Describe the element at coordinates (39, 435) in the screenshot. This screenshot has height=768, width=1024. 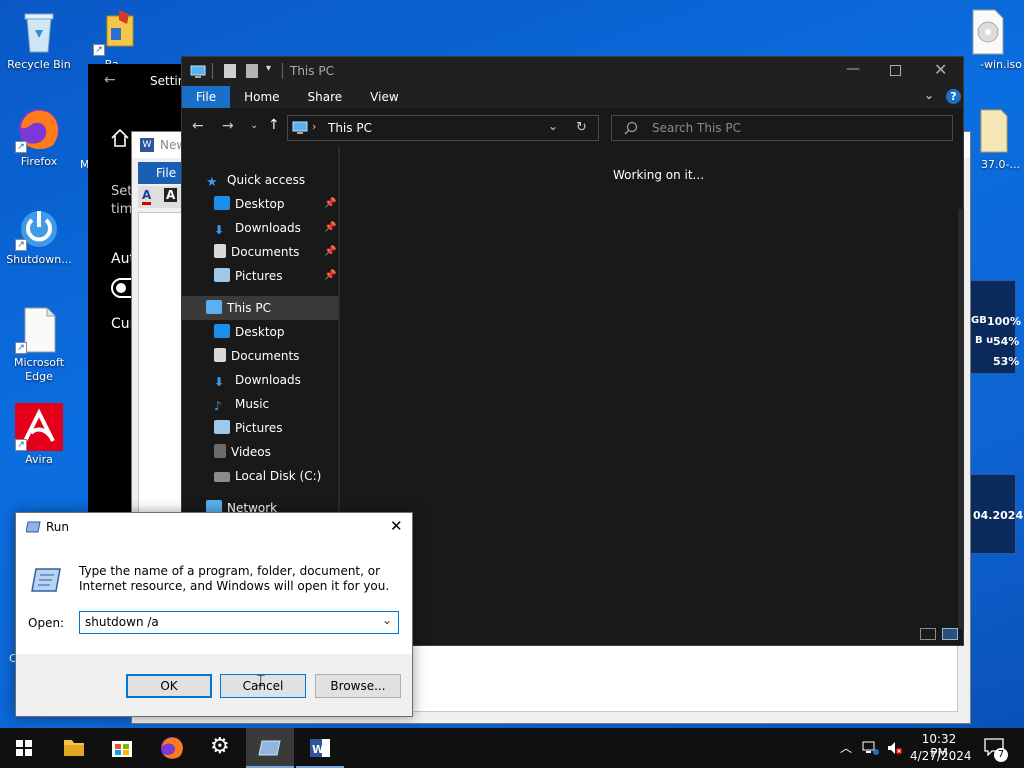
I see `desktop-icon-avira: ↗ Avira` at that location.